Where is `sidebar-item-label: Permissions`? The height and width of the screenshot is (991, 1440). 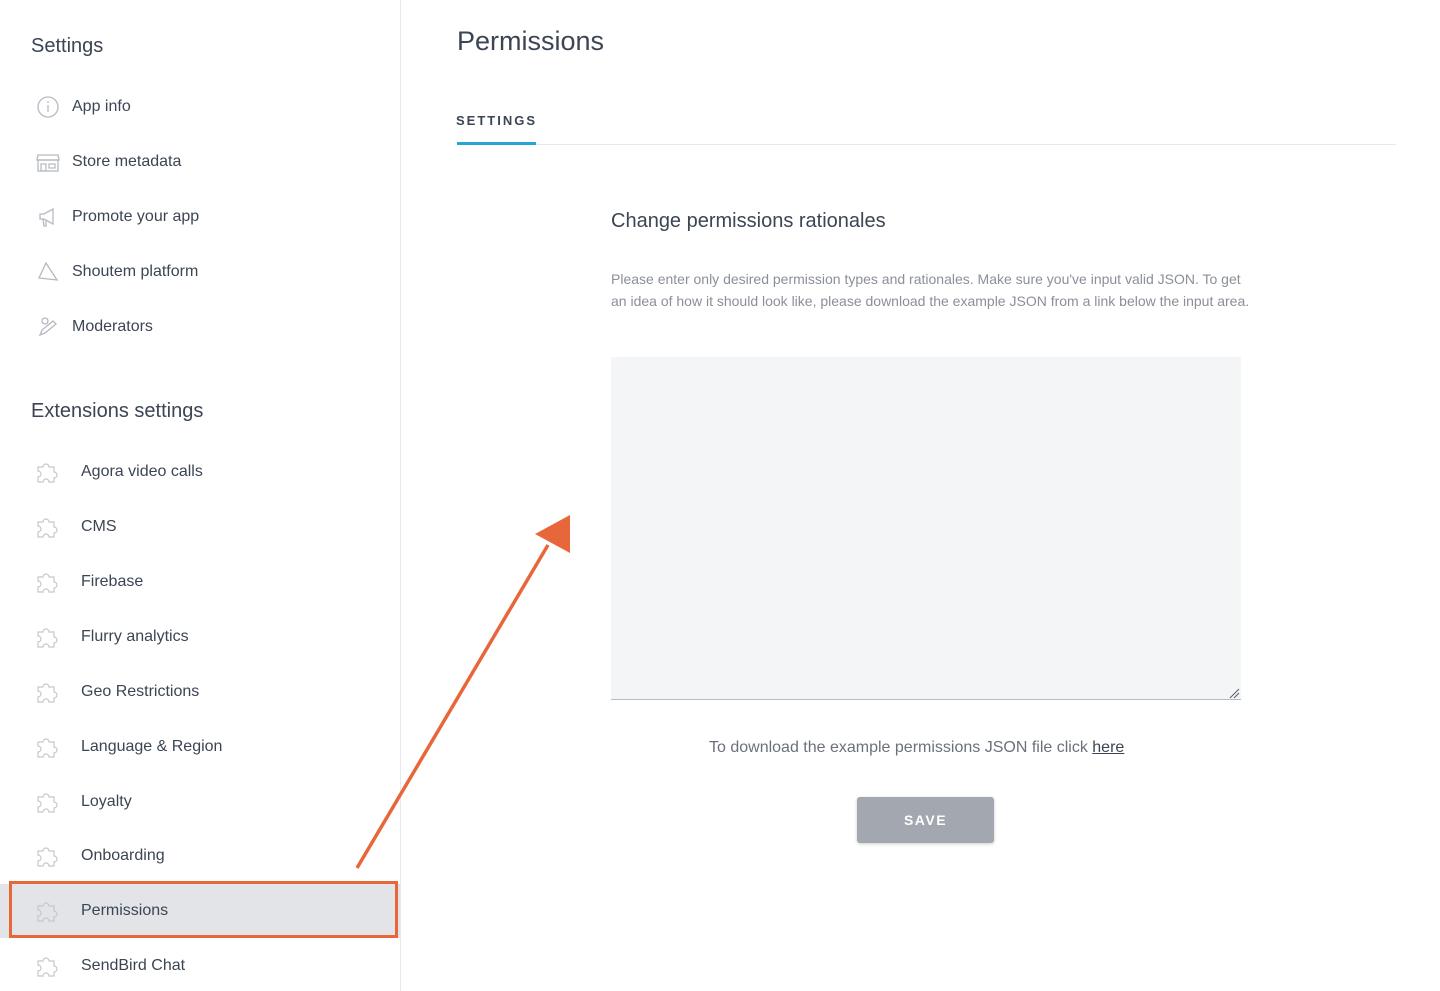 sidebar-item-label: Permissions is located at coordinates (125, 910).